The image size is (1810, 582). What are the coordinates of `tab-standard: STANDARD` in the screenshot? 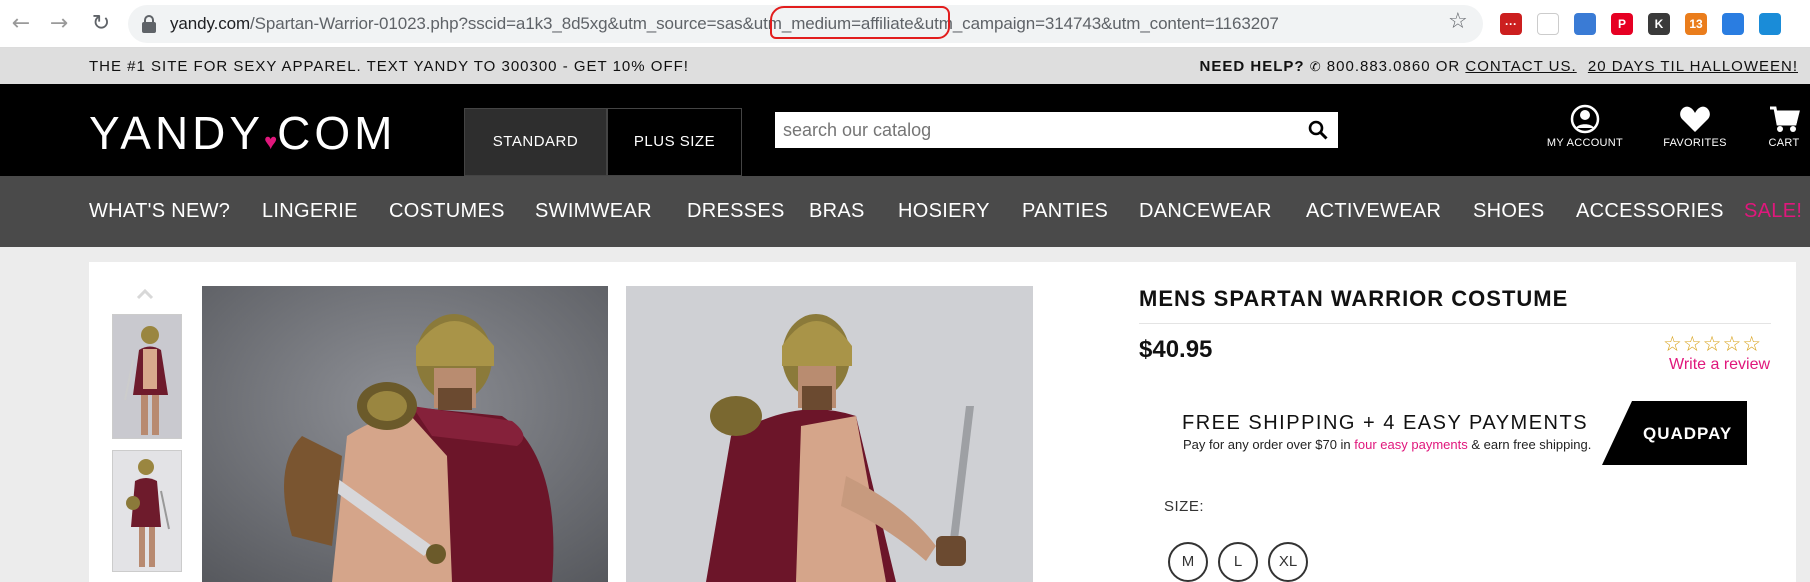 It's located at (535, 142).